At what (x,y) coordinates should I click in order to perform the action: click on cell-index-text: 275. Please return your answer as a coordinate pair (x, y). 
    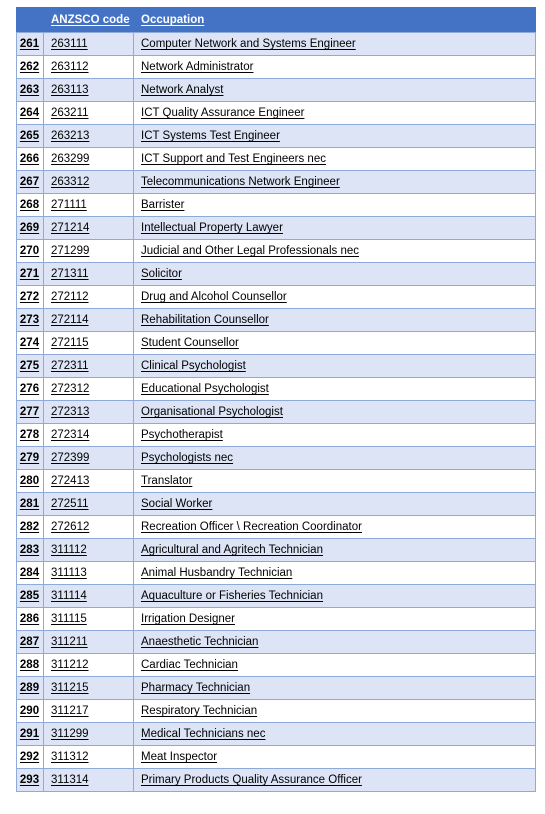
    Looking at the image, I should click on (29, 366).